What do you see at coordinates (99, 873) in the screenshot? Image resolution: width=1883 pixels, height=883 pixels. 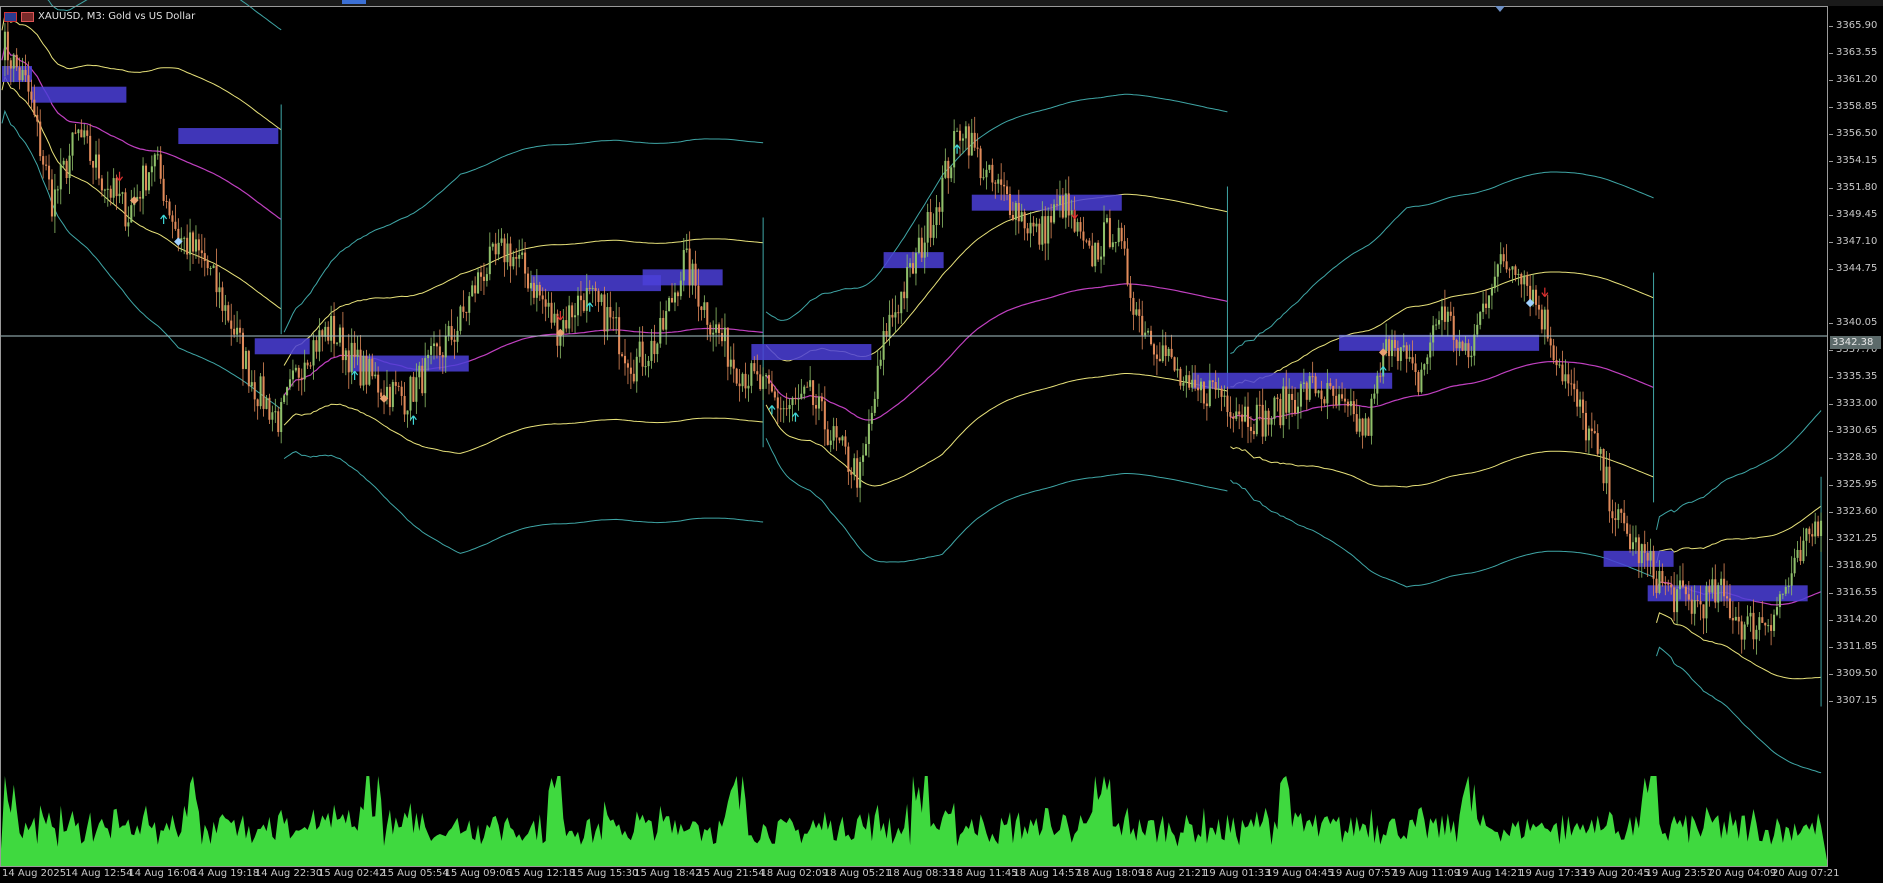 I see `time-label: 14 Aug 12:54` at bounding box center [99, 873].